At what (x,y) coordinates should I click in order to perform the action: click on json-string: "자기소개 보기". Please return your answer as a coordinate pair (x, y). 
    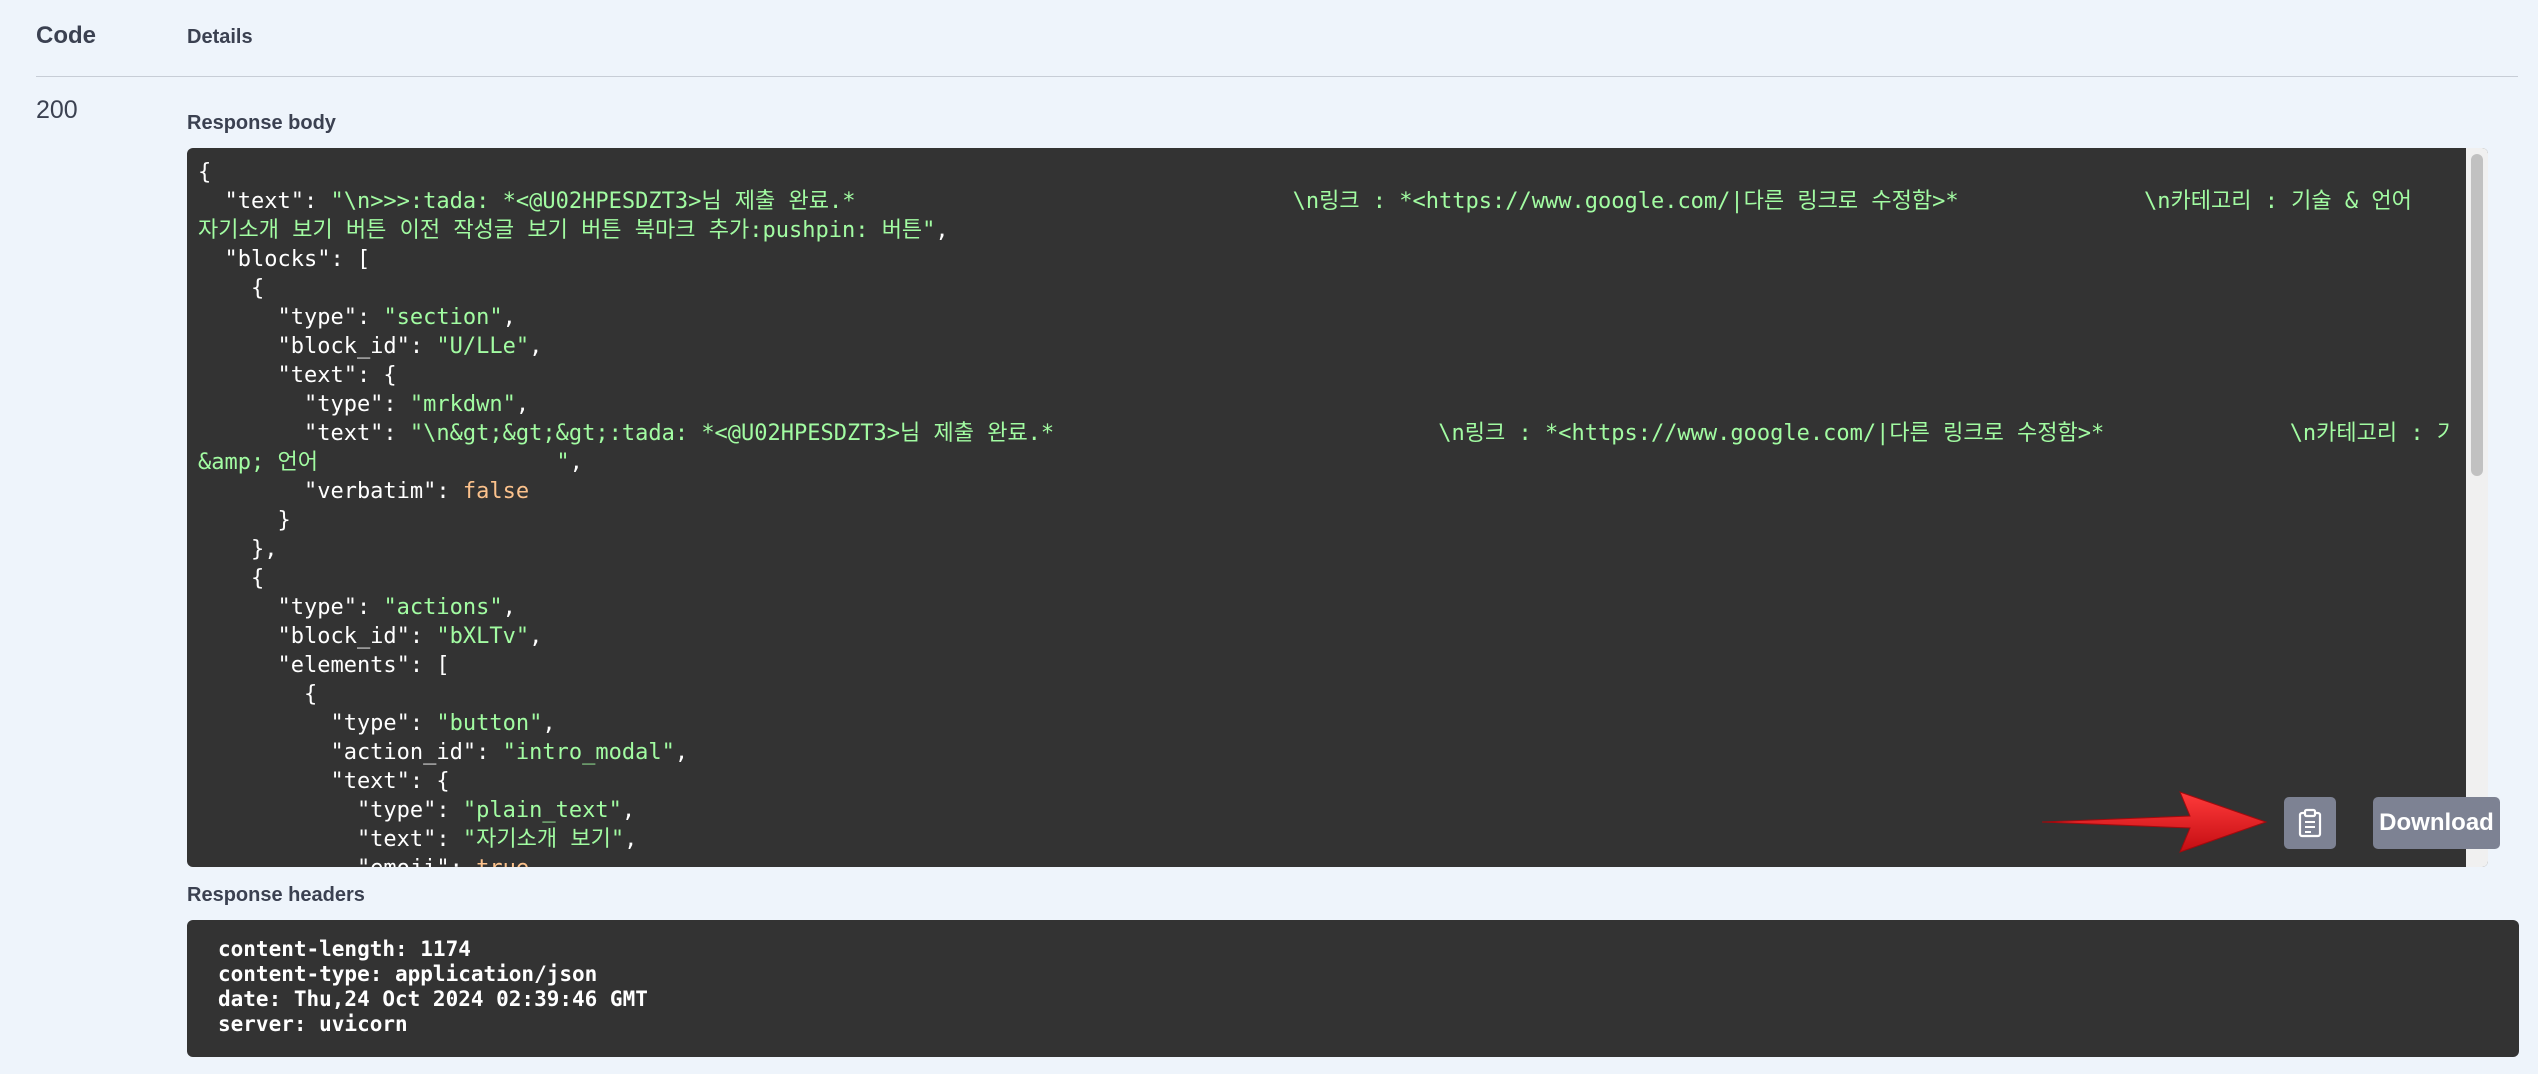
    Looking at the image, I should click on (543, 839).